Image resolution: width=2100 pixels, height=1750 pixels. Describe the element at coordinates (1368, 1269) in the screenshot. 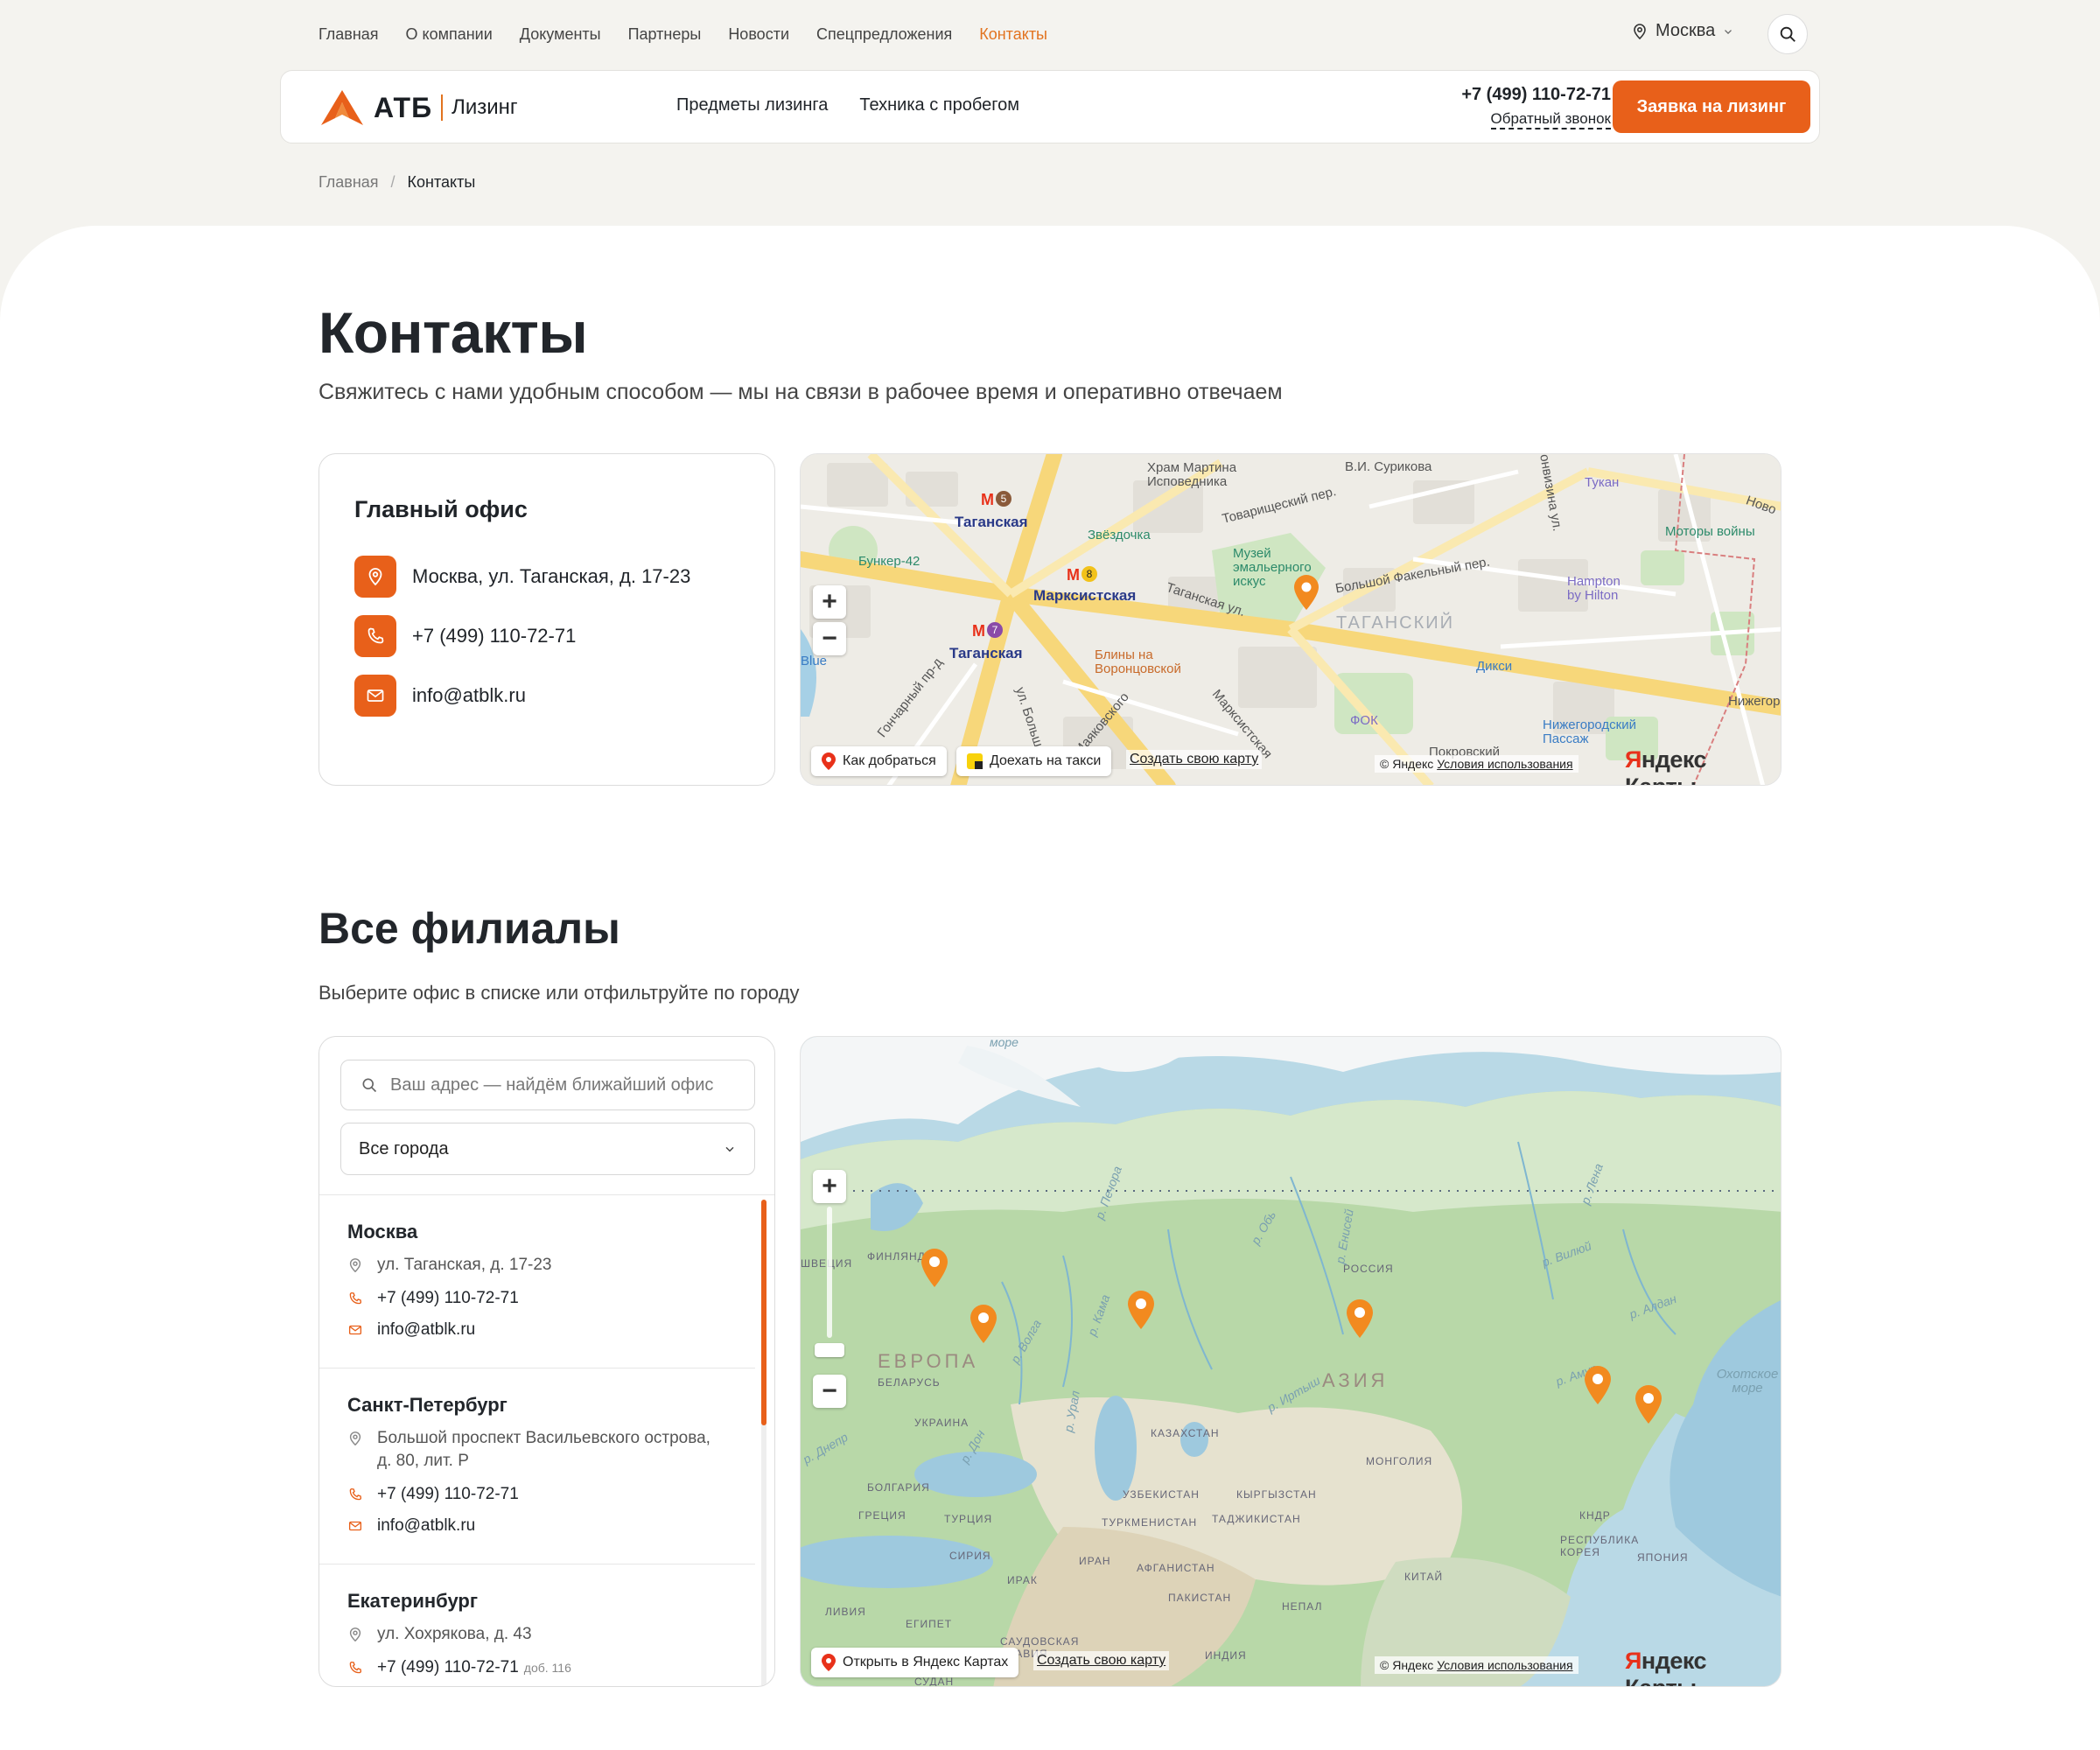

I see `map-label-russia: РОССИЯ` at that location.